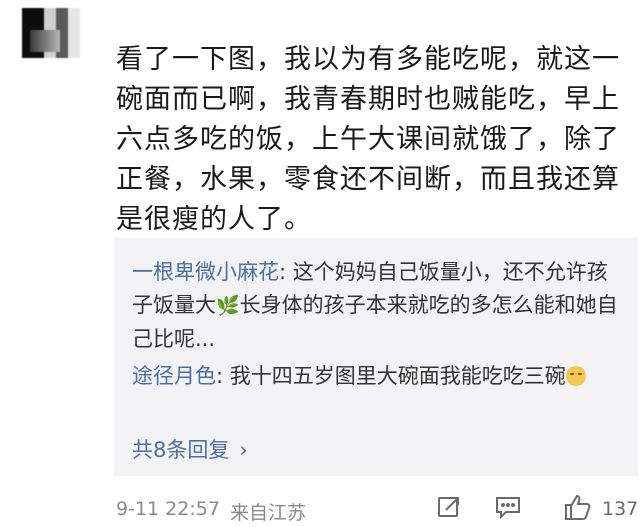 This screenshot has width=640, height=527. Describe the element at coordinates (377, 510) in the screenshot. I see `comment-footer: 9-11 22:57 来自江苏 137` at that location.